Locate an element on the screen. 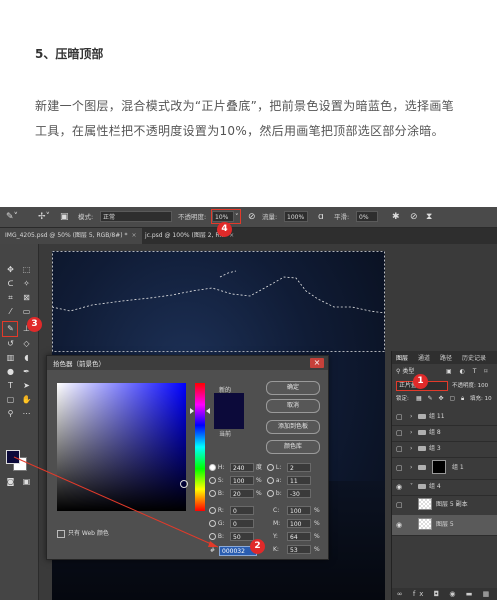  eraser-icon: ◇ is located at coordinates (26, 344).